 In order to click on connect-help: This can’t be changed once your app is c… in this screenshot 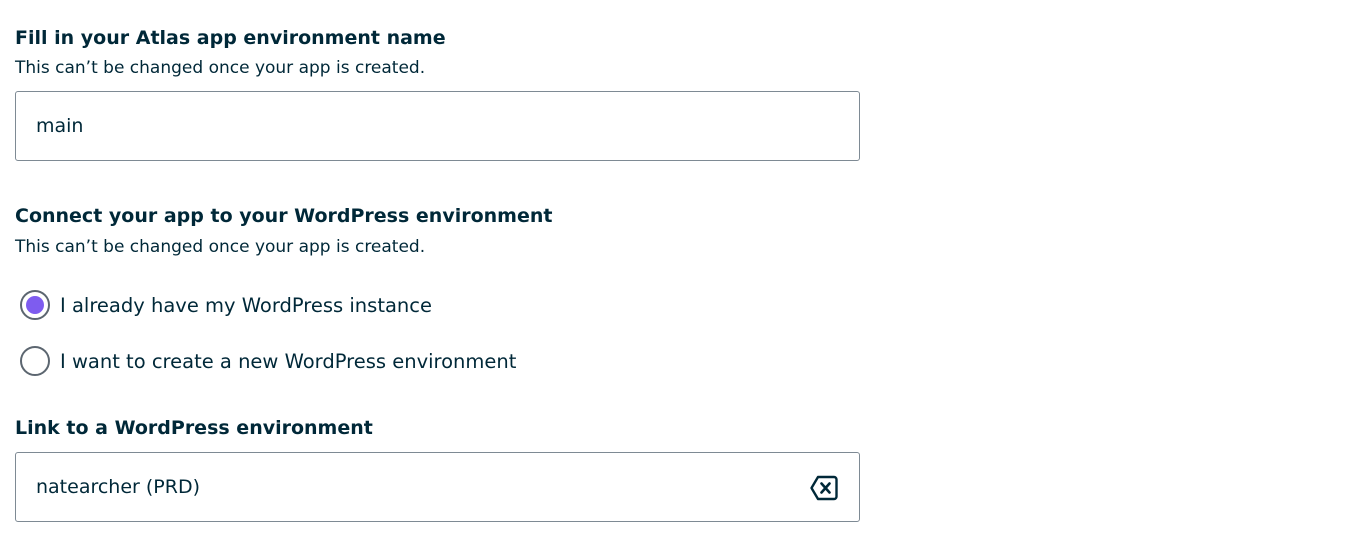, I will do `click(220, 247)`.